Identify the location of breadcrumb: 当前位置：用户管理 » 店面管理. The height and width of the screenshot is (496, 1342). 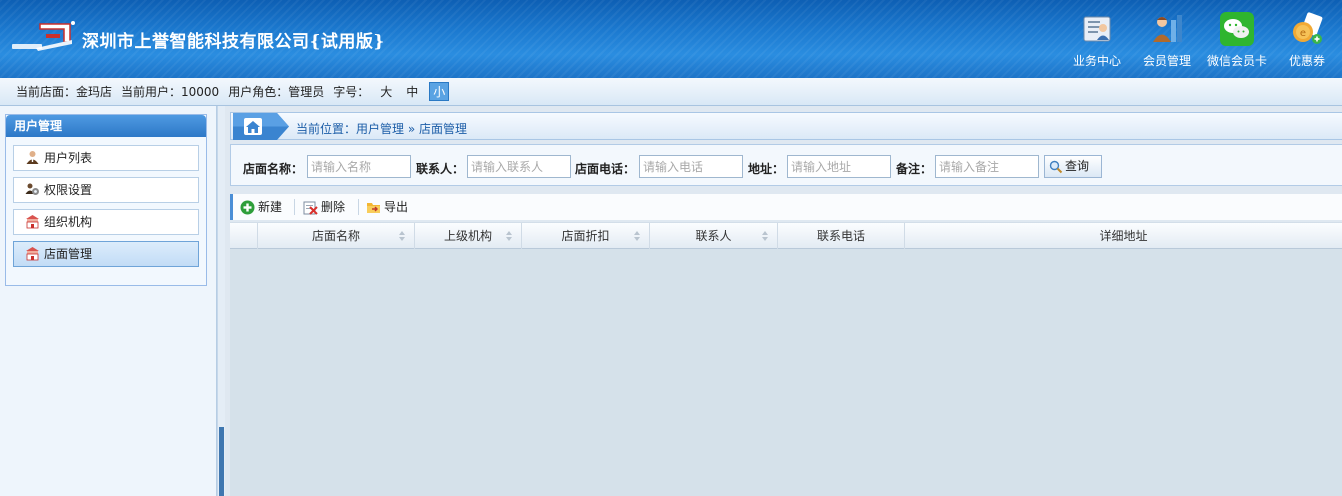
(786, 126).